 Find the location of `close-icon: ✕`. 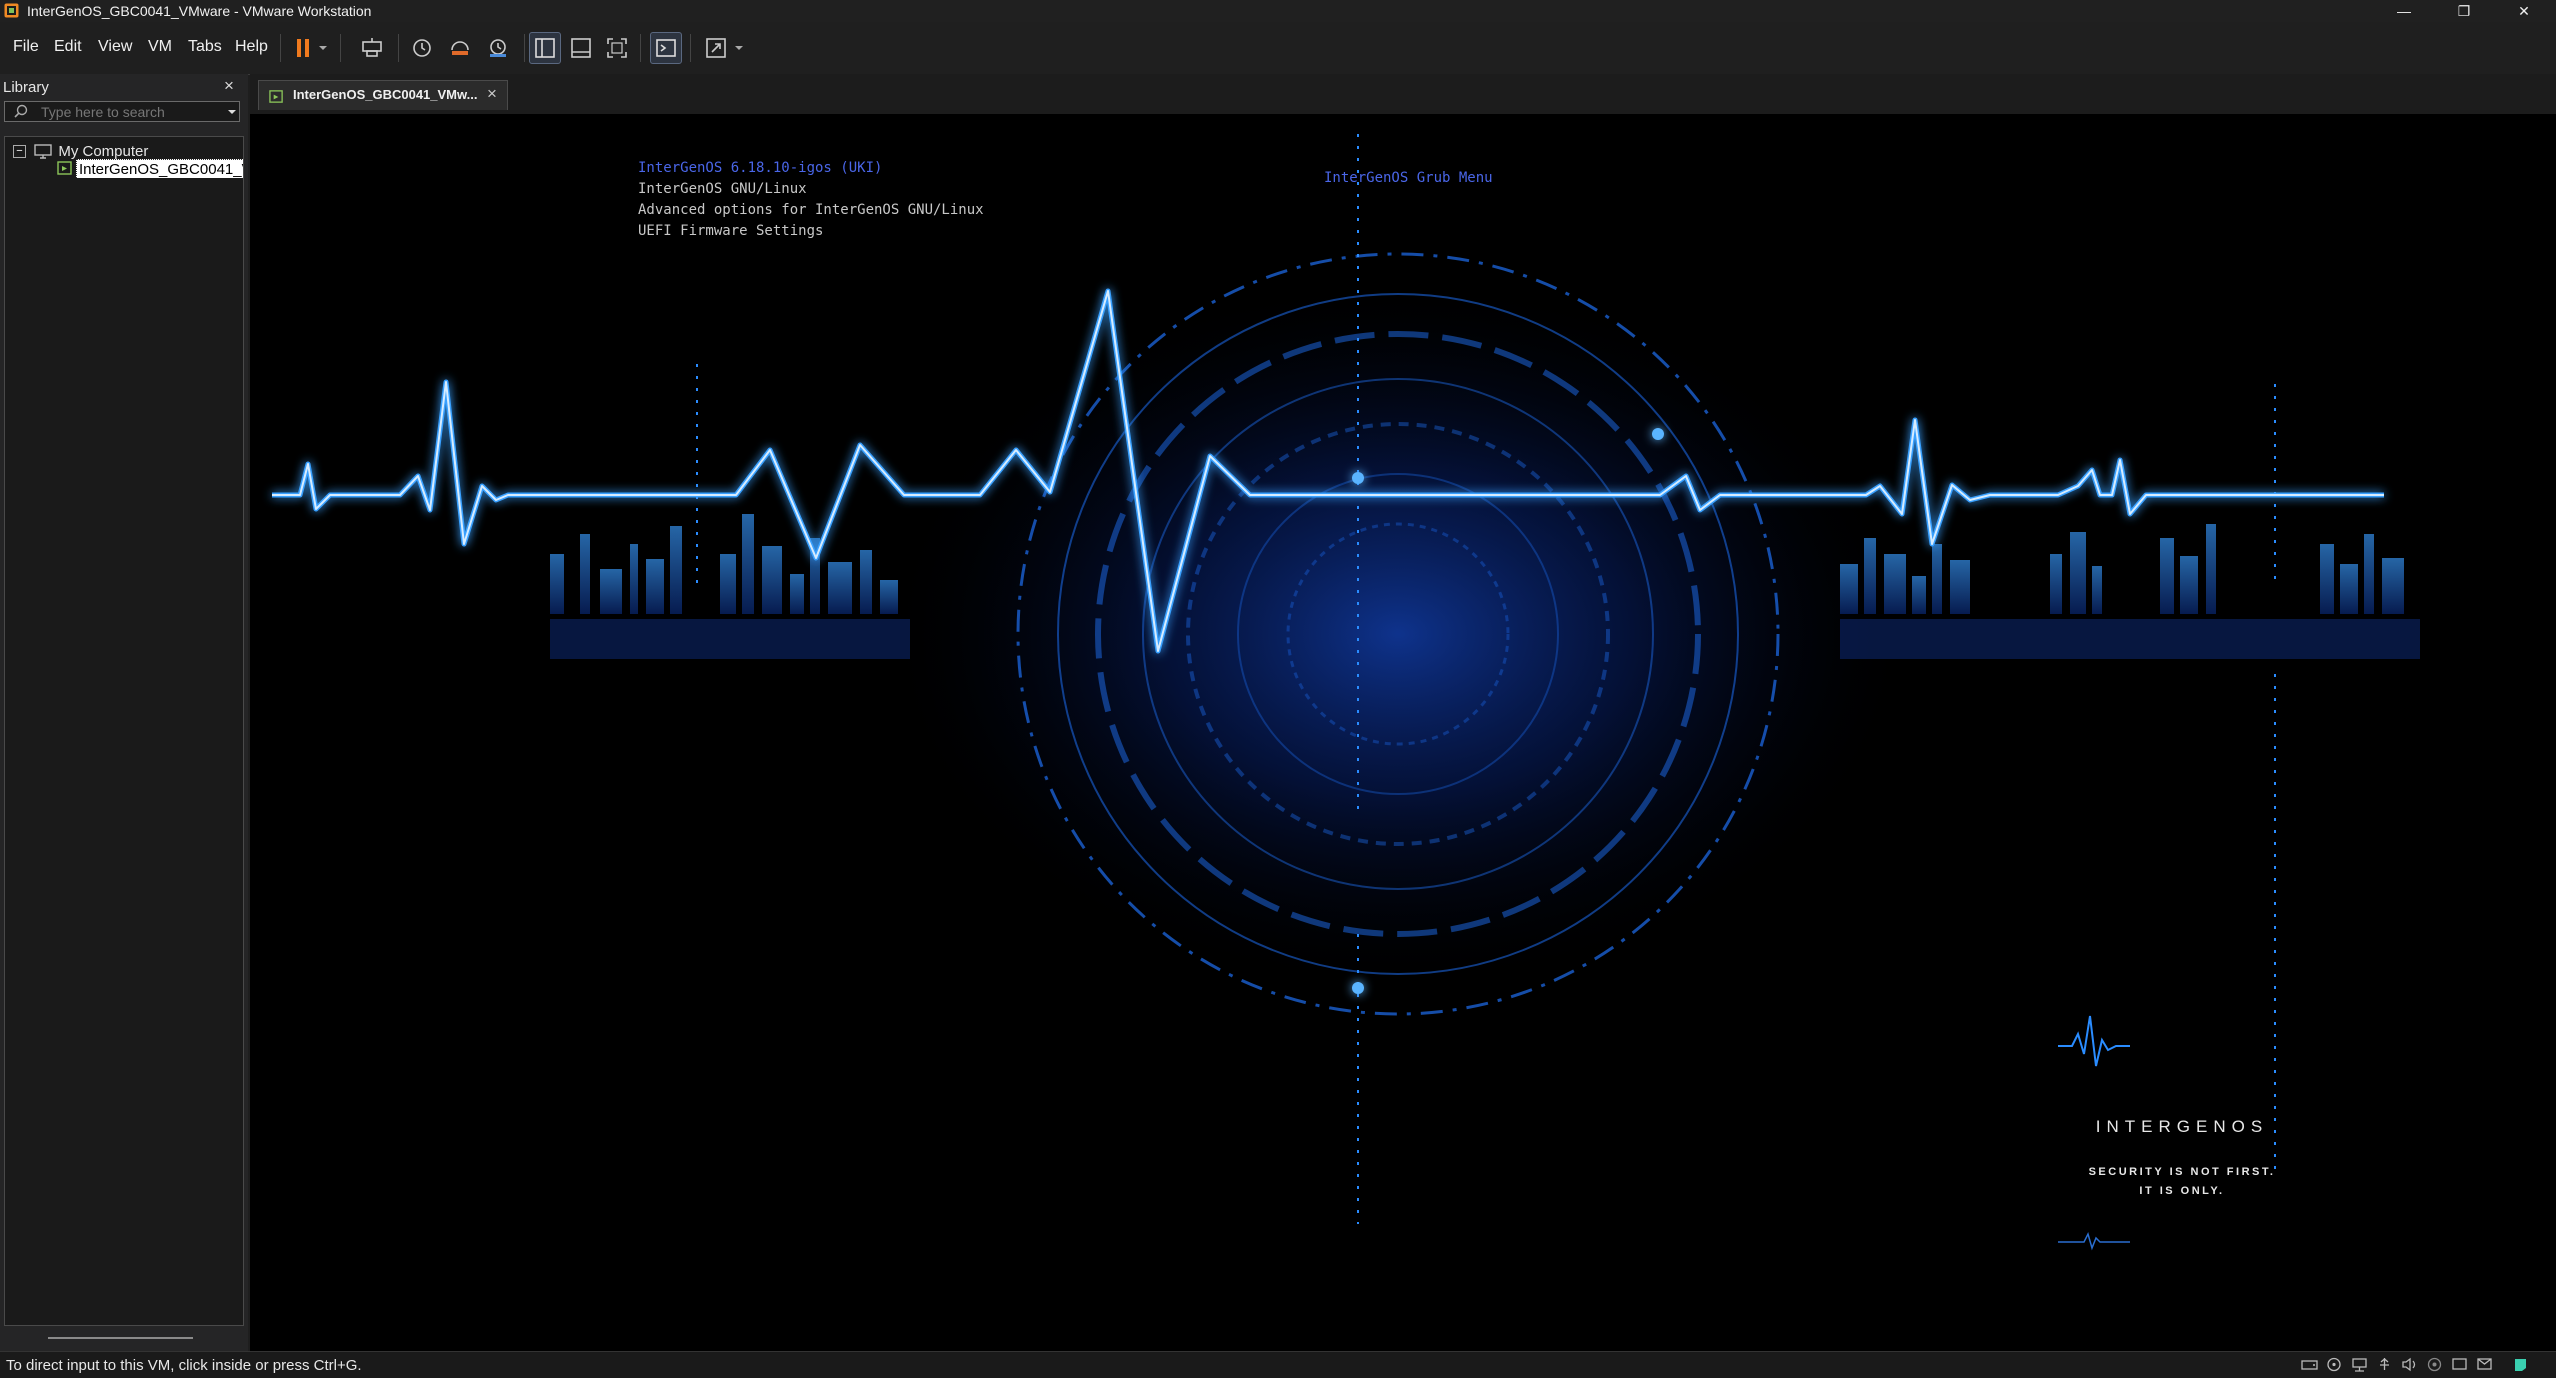

close-icon: ✕ is located at coordinates (2524, 10).